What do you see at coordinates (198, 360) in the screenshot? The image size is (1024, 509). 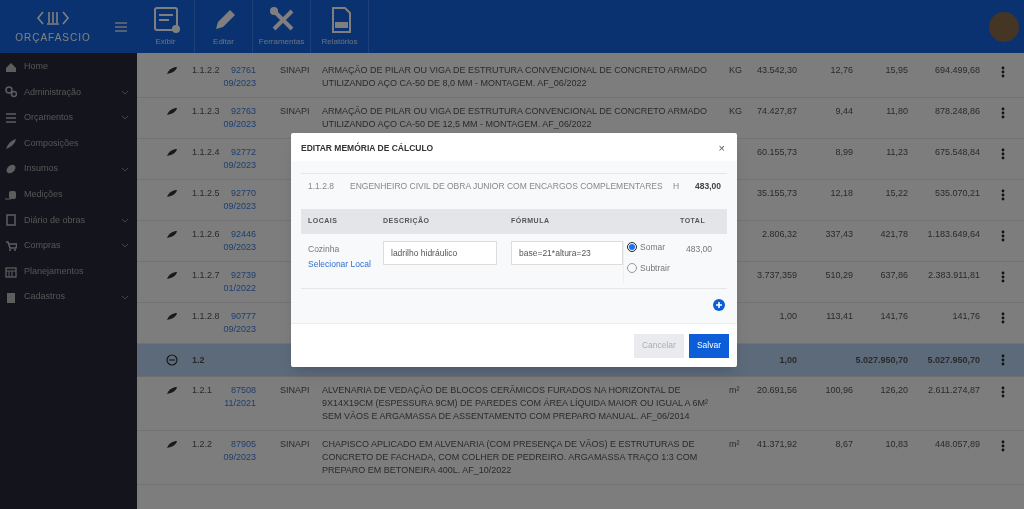 I see `table-cell-text: 1.2` at bounding box center [198, 360].